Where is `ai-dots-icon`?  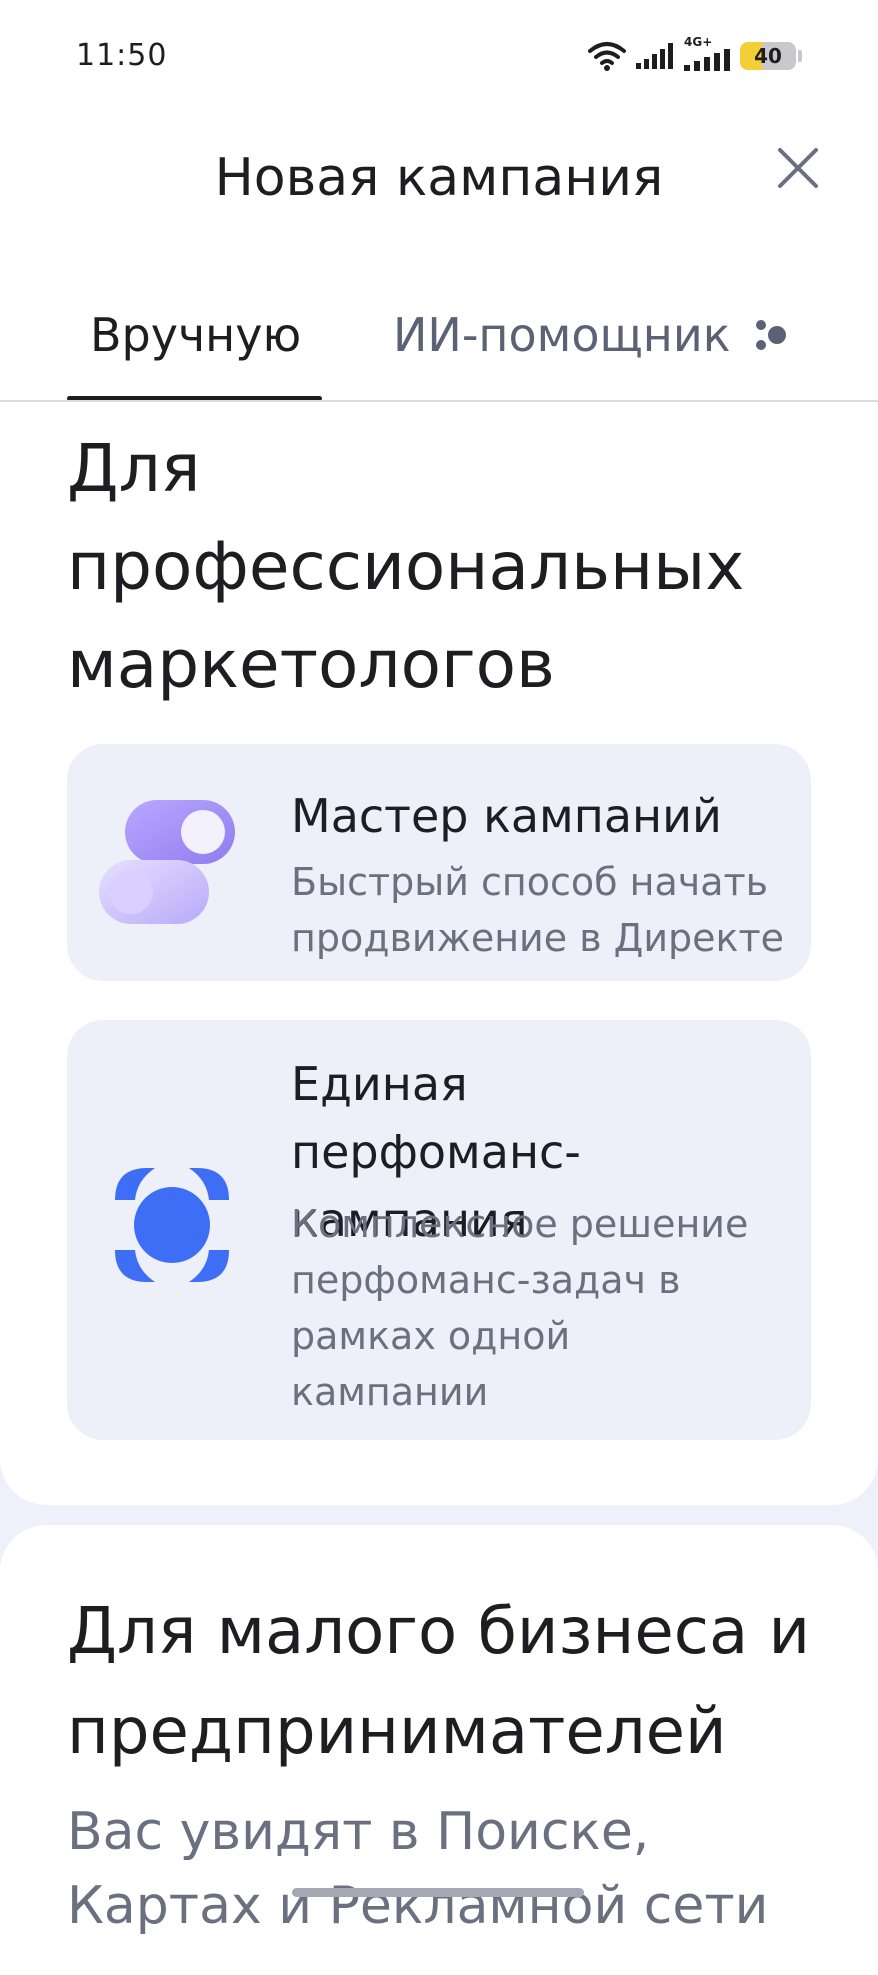 ai-dots-icon is located at coordinates (770, 335).